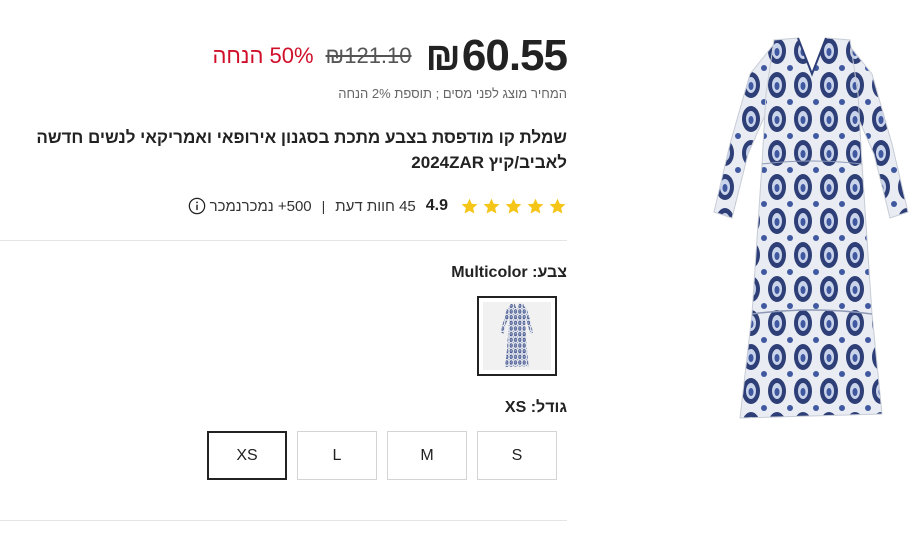  Describe the element at coordinates (515, 407) in the screenshot. I see `selected-size: XS` at that location.